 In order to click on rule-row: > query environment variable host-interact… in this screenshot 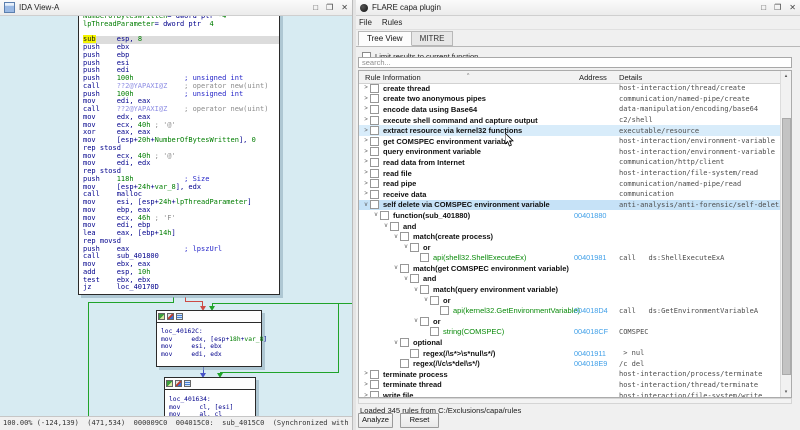, I will do `click(569, 152)`.